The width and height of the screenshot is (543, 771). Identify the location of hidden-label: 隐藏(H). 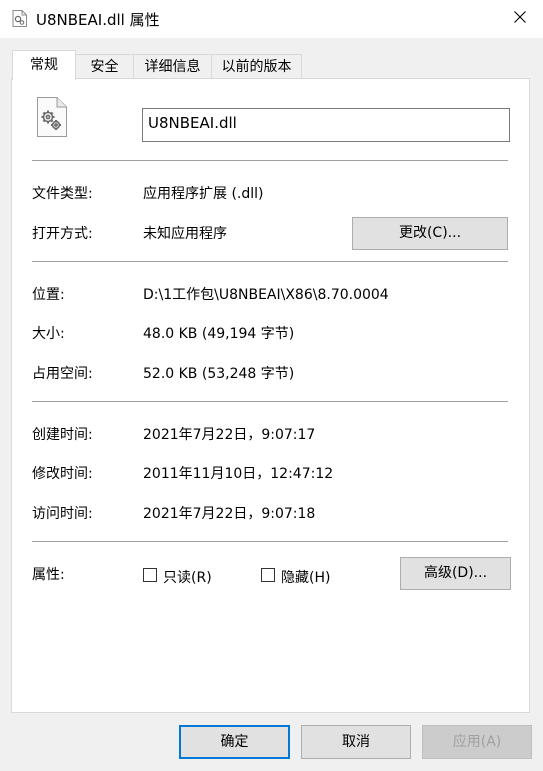
(305, 577).